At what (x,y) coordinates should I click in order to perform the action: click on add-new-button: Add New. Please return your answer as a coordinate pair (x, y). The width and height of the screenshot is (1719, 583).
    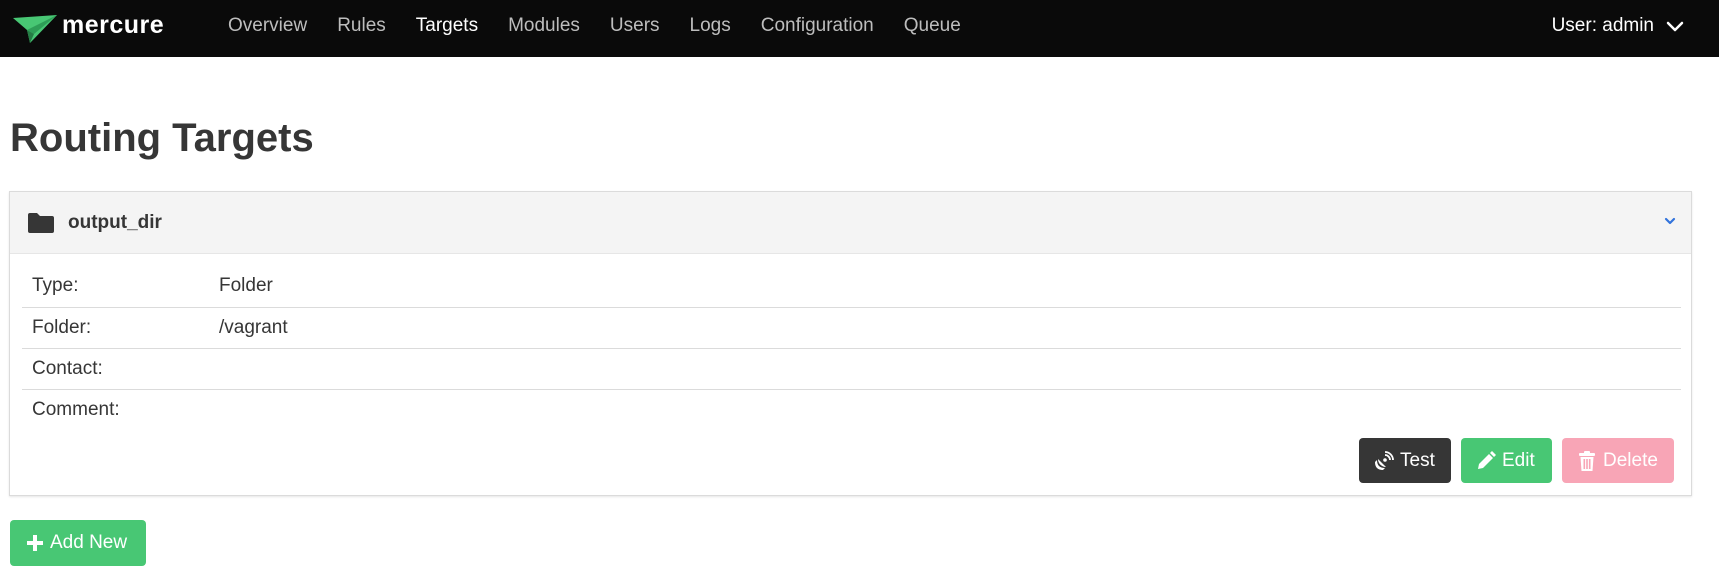
    Looking at the image, I should click on (78, 543).